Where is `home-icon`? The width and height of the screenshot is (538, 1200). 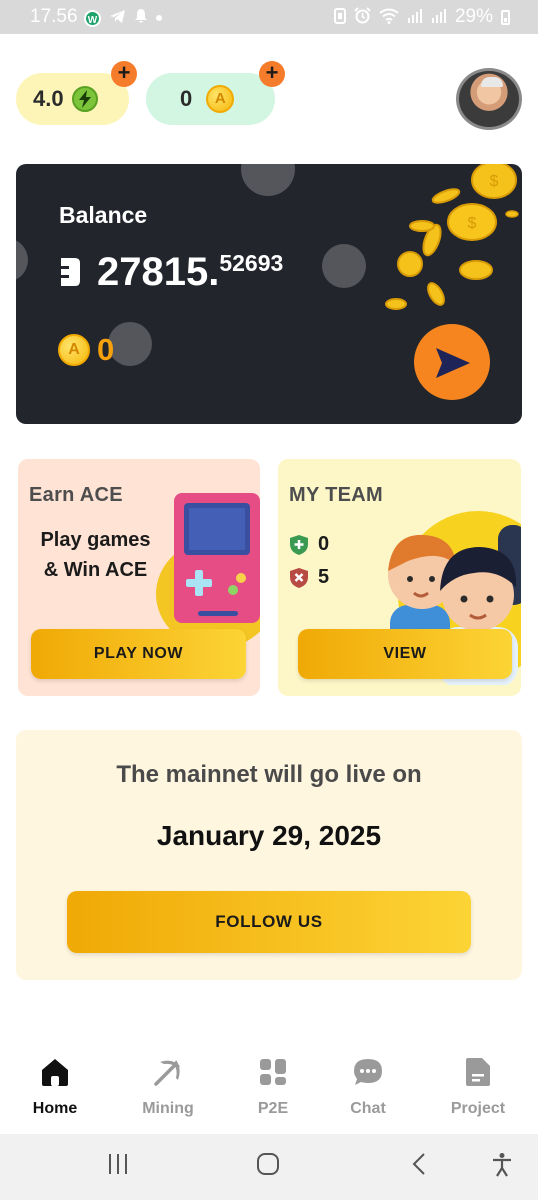
home-icon is located at coordinates (55, 1072).